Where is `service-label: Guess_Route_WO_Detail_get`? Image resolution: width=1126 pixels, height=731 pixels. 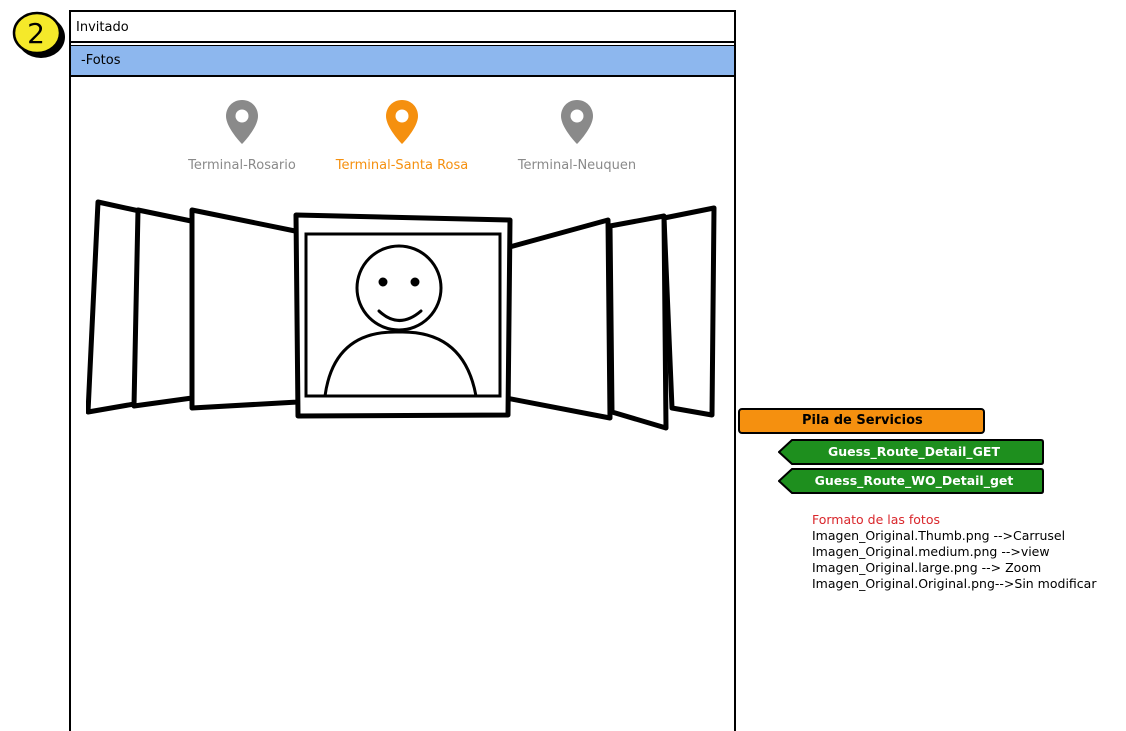
service-label: Guess_Route_WO_Detail_get is located at coordinates (914, 480).